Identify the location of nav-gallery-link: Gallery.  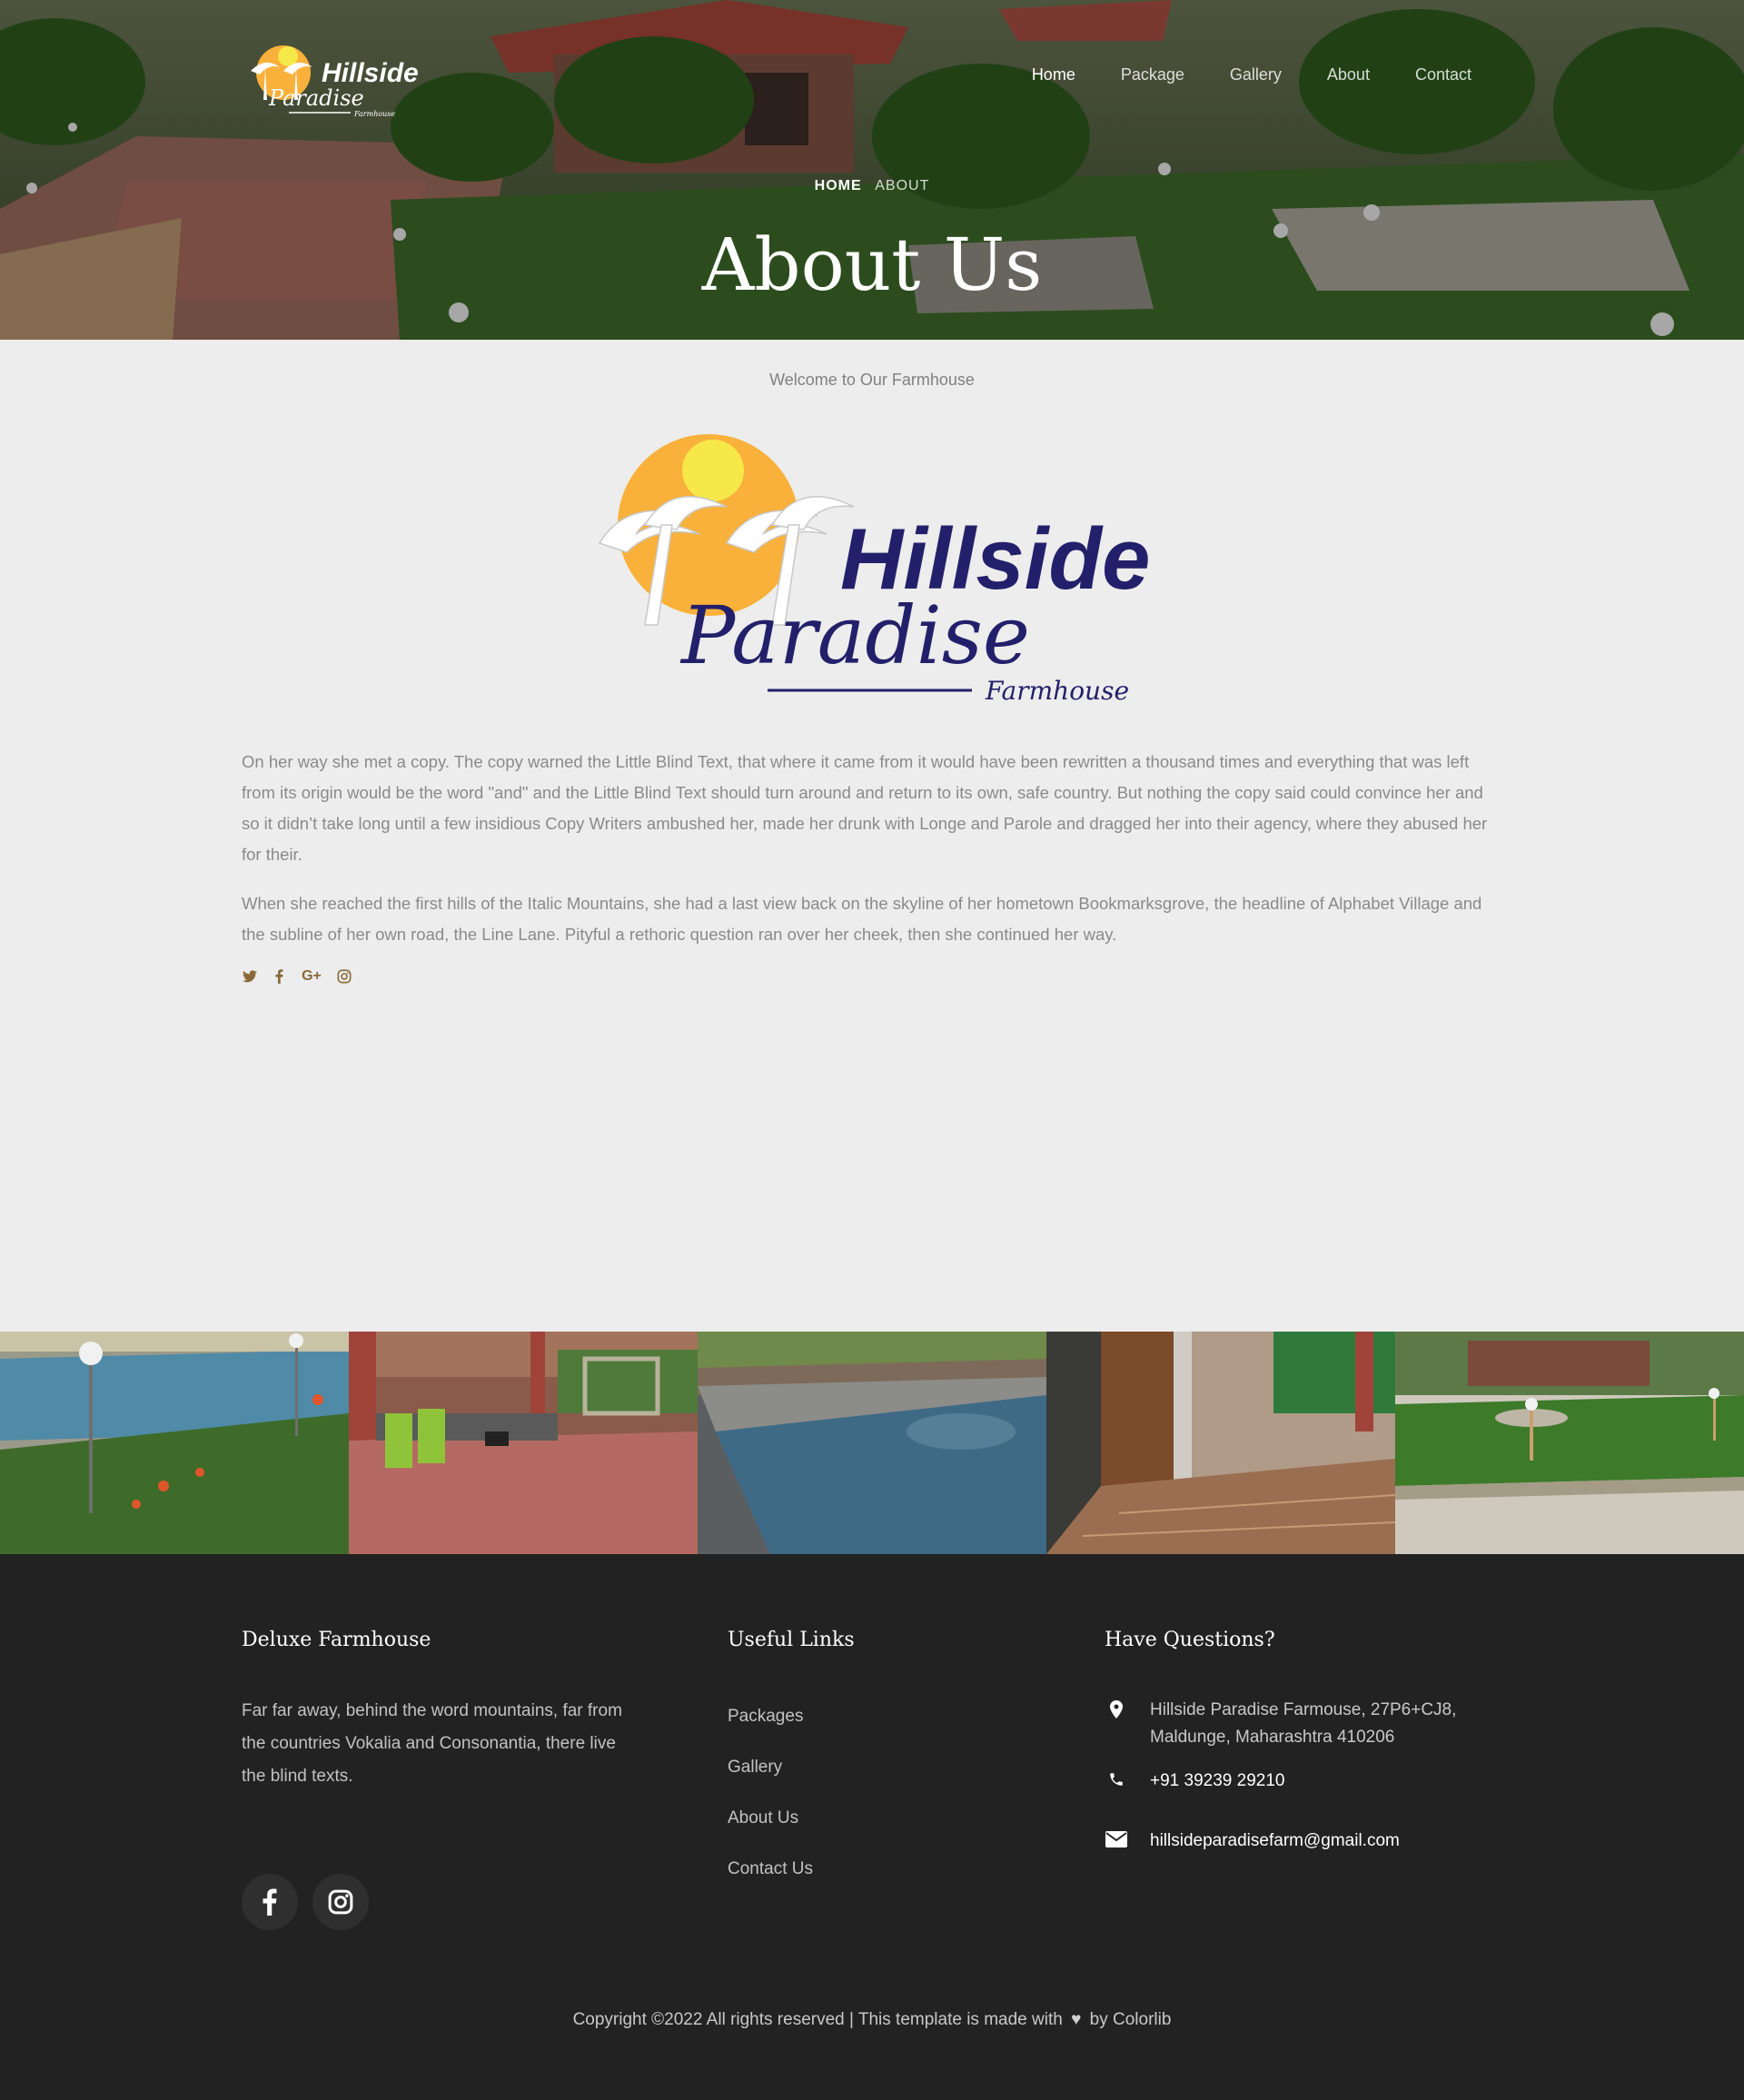
(1256, 74).